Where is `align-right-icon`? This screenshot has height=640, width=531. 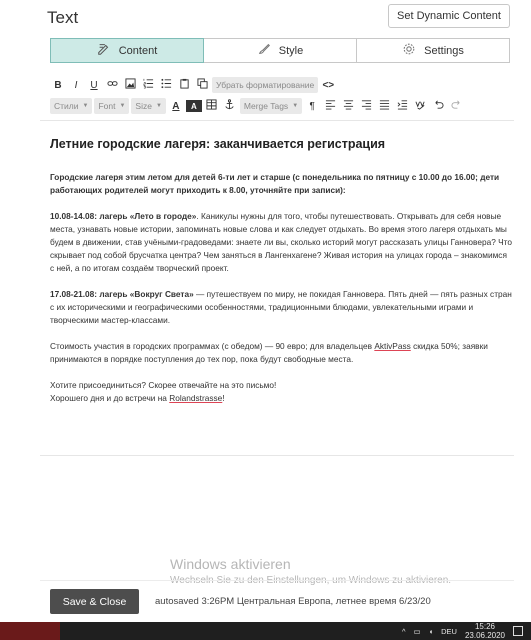 align-right-icon is located at coordinates (366, 106).